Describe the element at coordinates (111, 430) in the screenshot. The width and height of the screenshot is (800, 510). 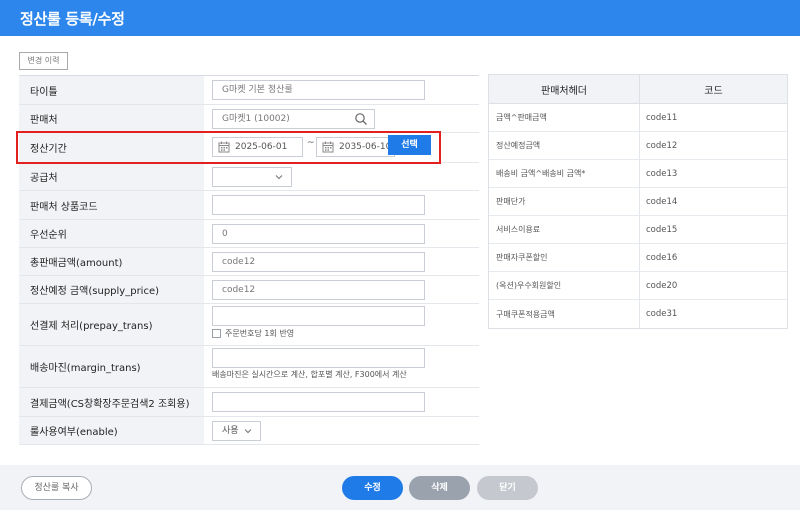
I see `enable-label: 룰사용여부(enable)` at that location.